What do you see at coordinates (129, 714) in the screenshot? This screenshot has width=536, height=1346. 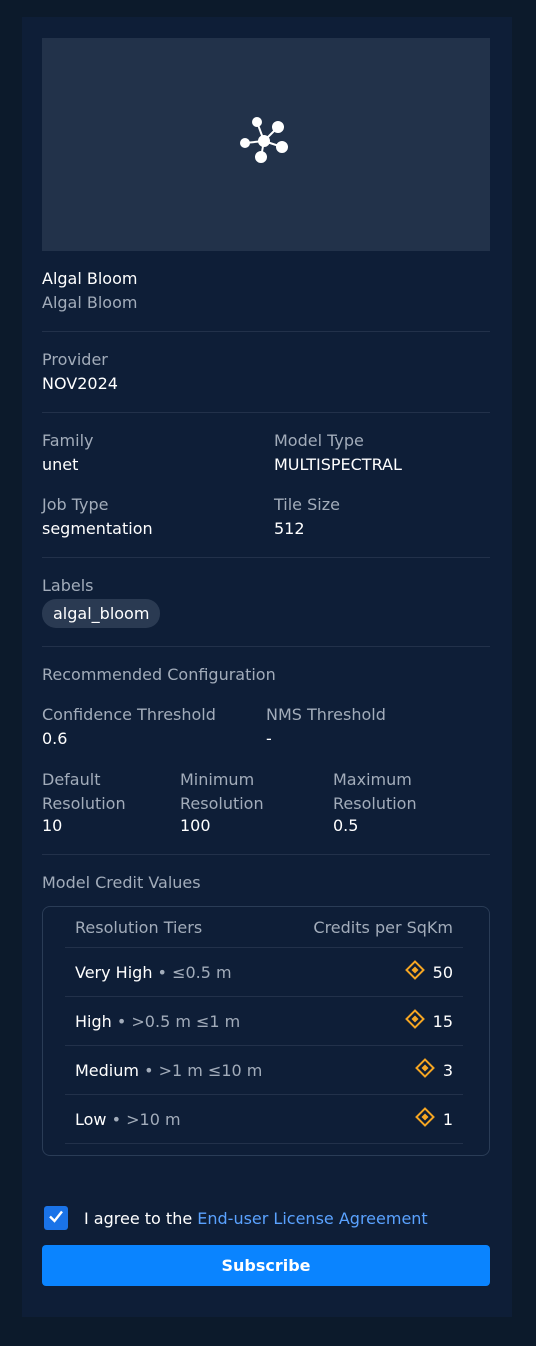 I see `confidence-label: Confidence Threshold` at bounding box center [129, 714].